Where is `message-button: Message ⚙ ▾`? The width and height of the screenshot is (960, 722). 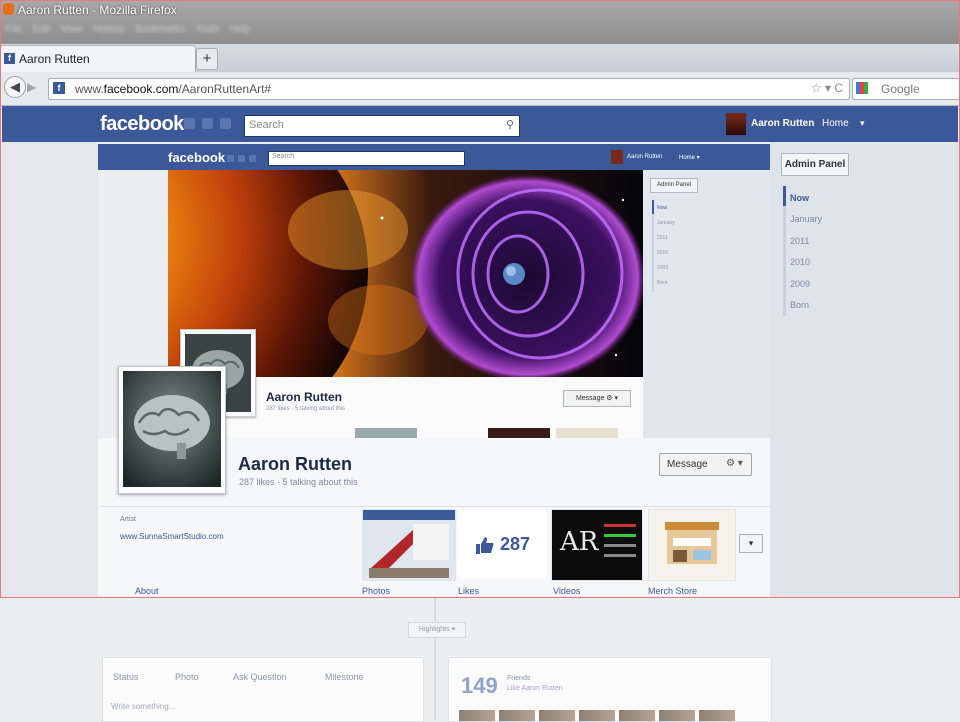
message-button: Message ⚙ ▾ is located at coordinates (705, 464).